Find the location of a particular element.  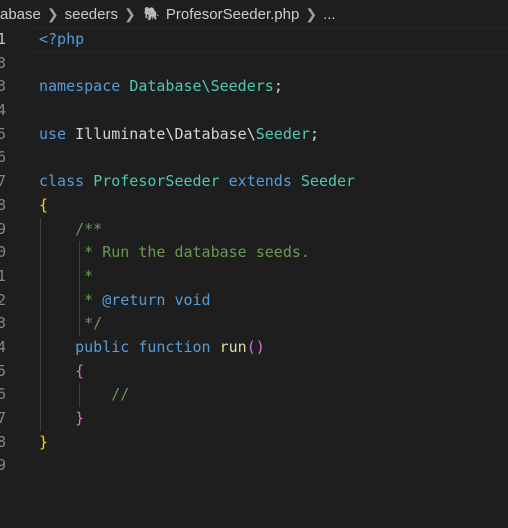

code-line: public function run() is located at coordinates (273, 347).